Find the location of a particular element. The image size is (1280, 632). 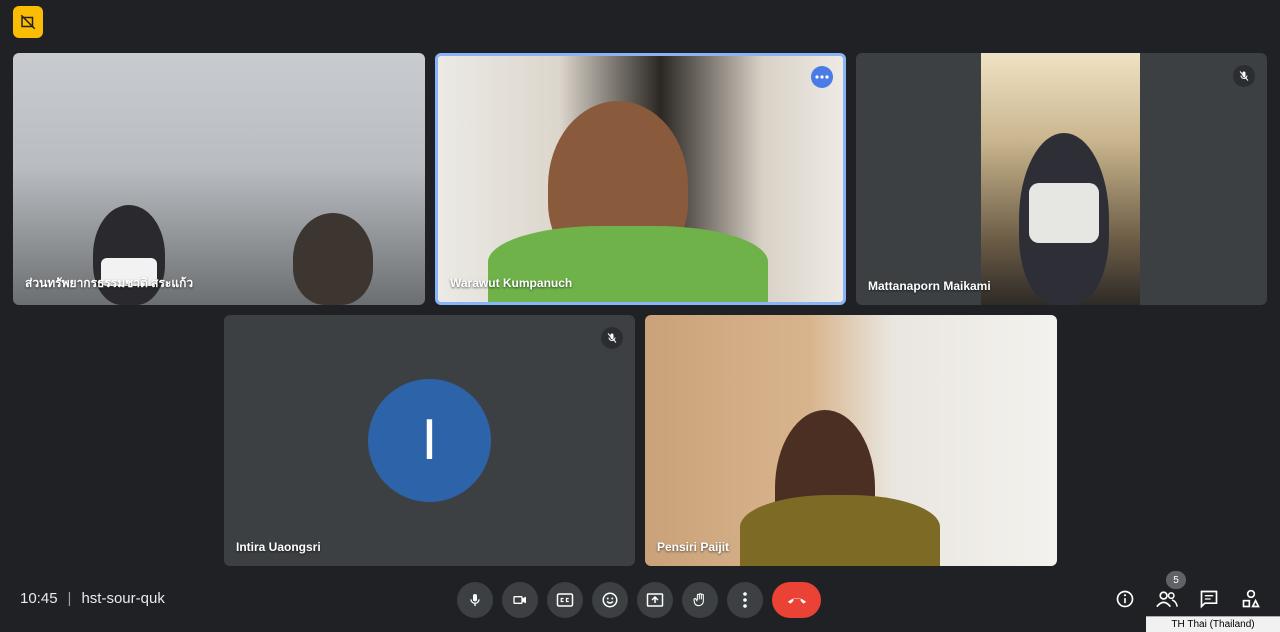

activities-icon is located at coordinates (1251, 598).